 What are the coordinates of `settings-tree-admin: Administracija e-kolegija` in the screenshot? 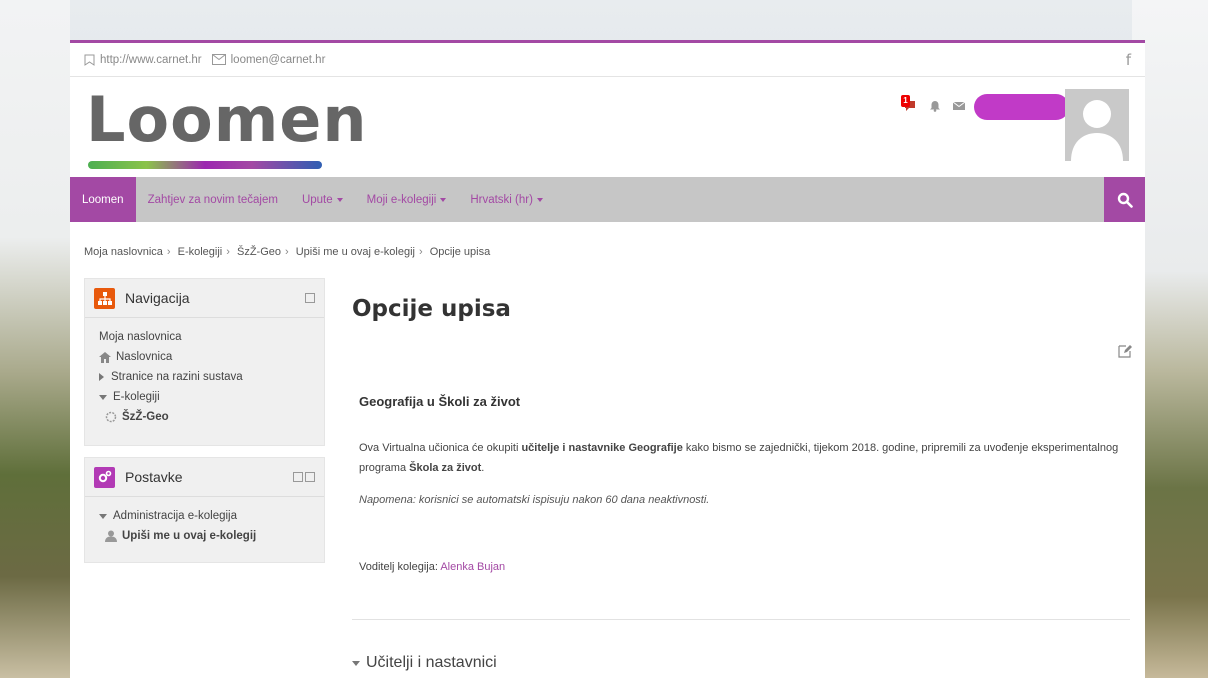 It's located at (204, 516).